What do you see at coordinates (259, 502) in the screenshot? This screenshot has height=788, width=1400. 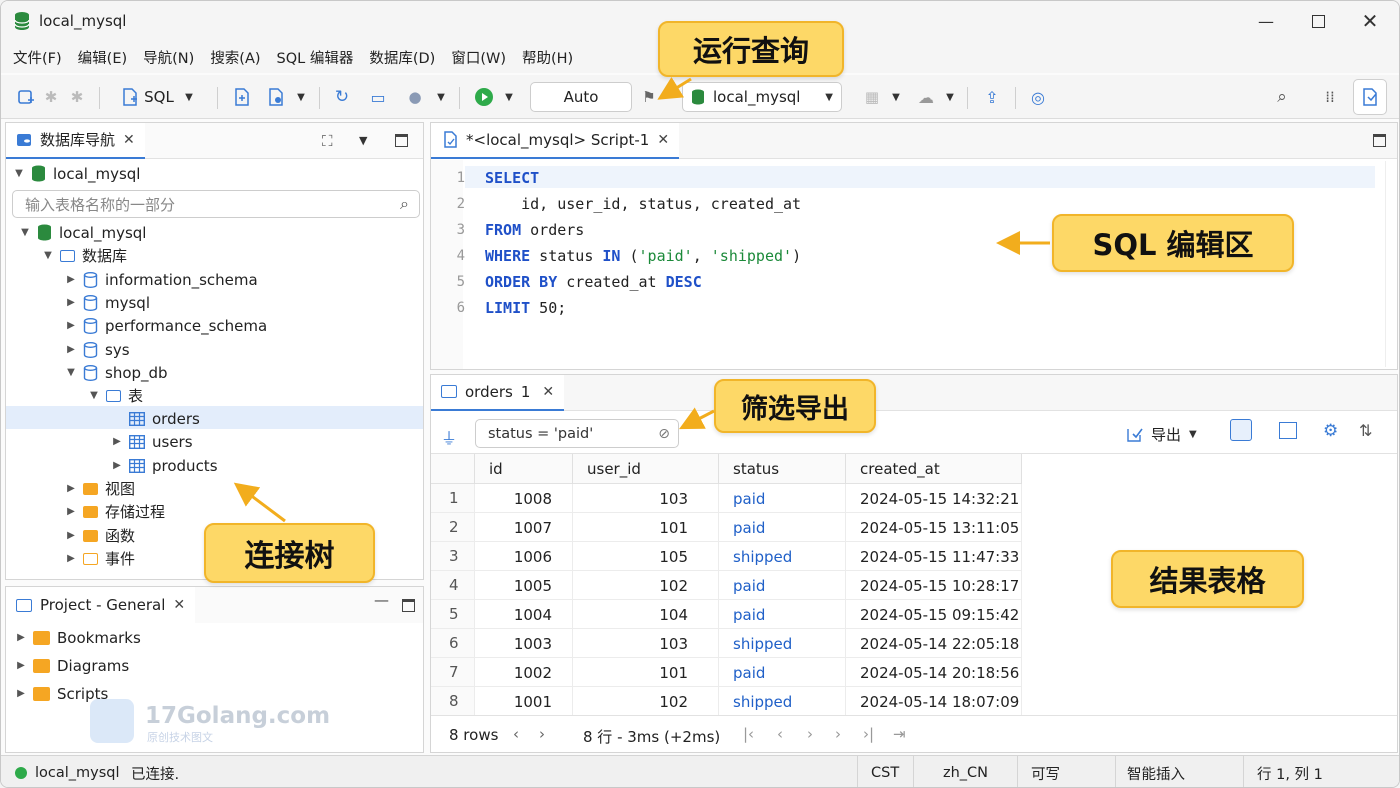 I see `arrow-connection-tree` at bounding box center [259, 502].